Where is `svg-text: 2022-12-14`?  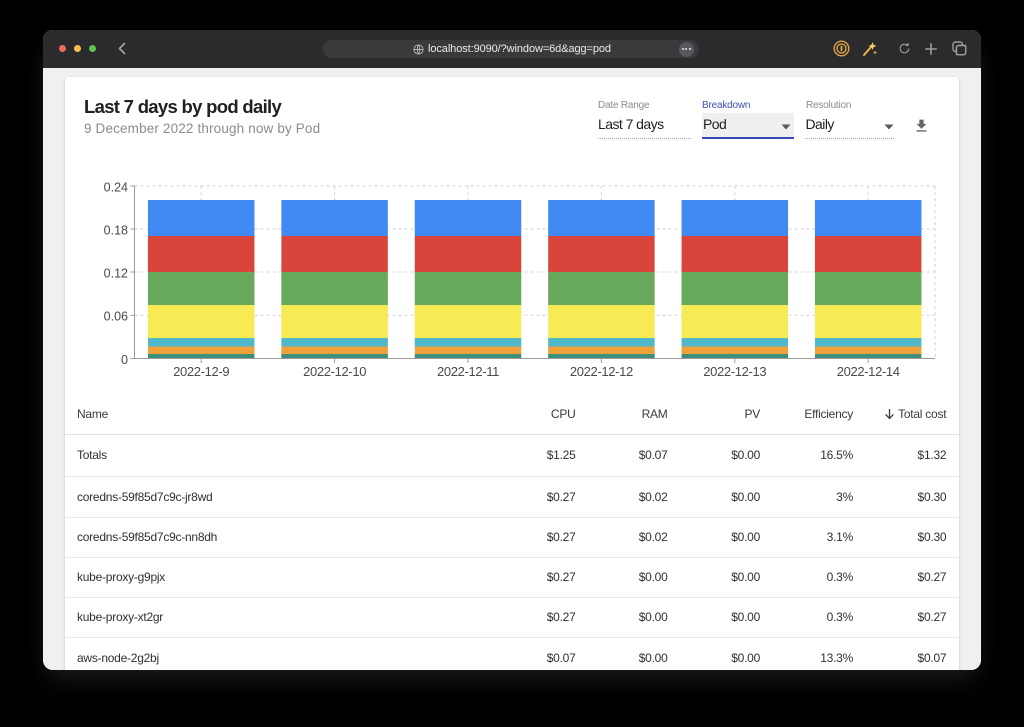
svg-text: 2022-12-14 is located at coordinates (868, 371).